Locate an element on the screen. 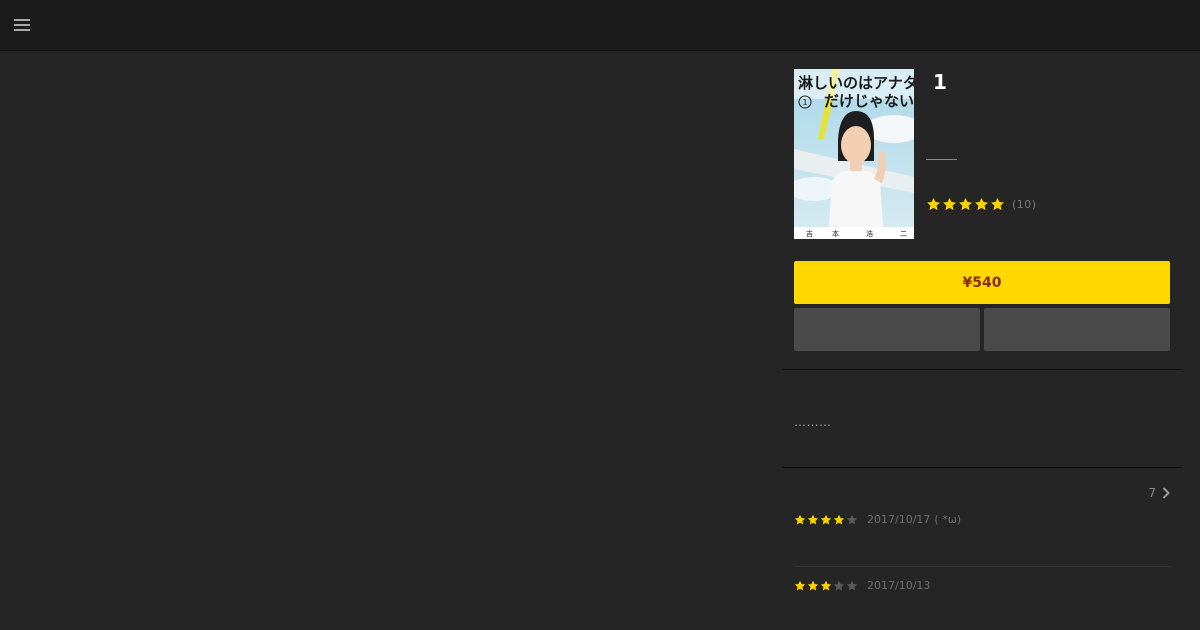 The width and height of the screenshot is (1200, 630). svg-text: 吉 is located at coordinates (809, 234).